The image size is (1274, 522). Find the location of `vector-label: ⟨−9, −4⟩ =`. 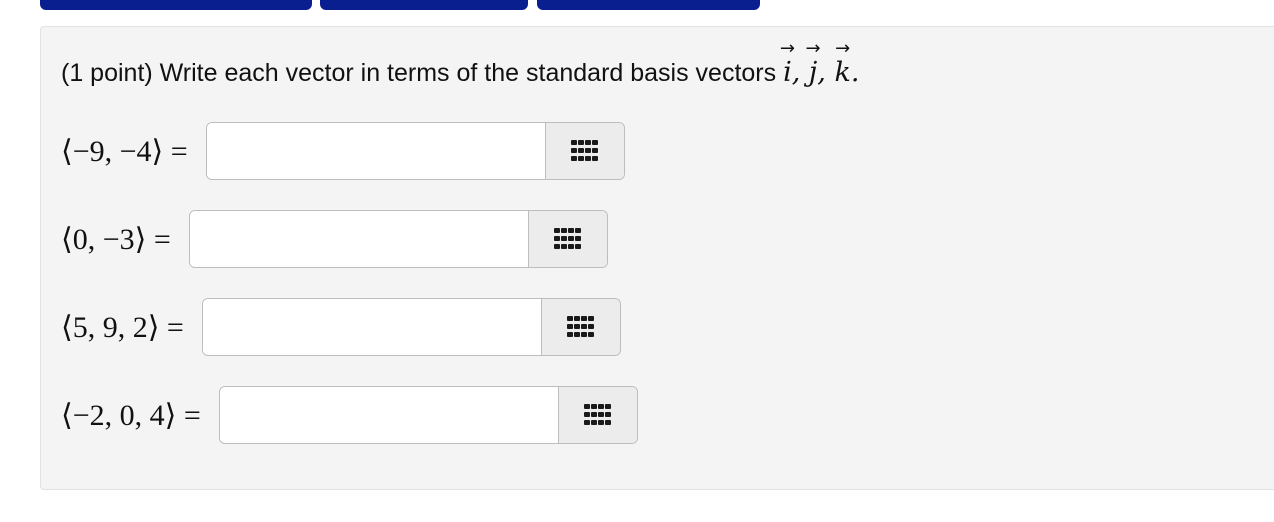

vector-label: ⟨−9, −4⟩ = is located at coordinates (124, 151).